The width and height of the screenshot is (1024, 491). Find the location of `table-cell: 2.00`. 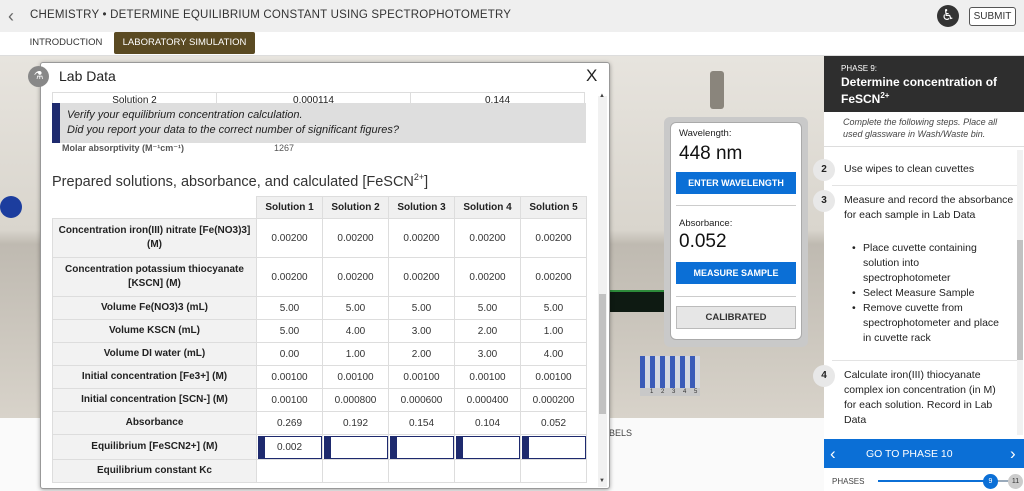

table-cell: 2.00 is located at coordinates (421, 354).